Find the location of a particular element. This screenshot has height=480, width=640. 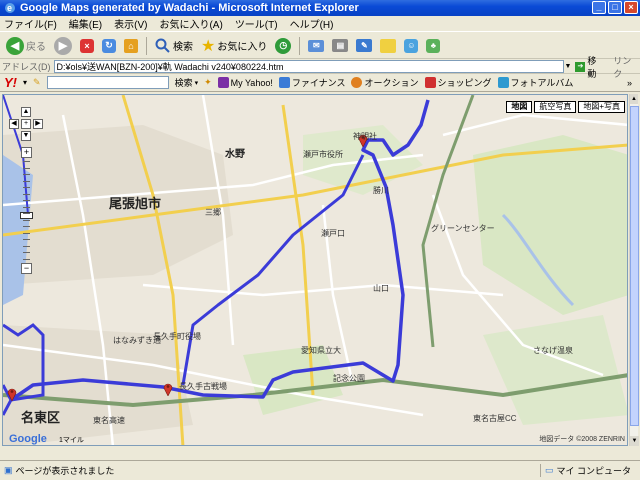

status-text: ページが表示されました is located at coordinates (65, 471).